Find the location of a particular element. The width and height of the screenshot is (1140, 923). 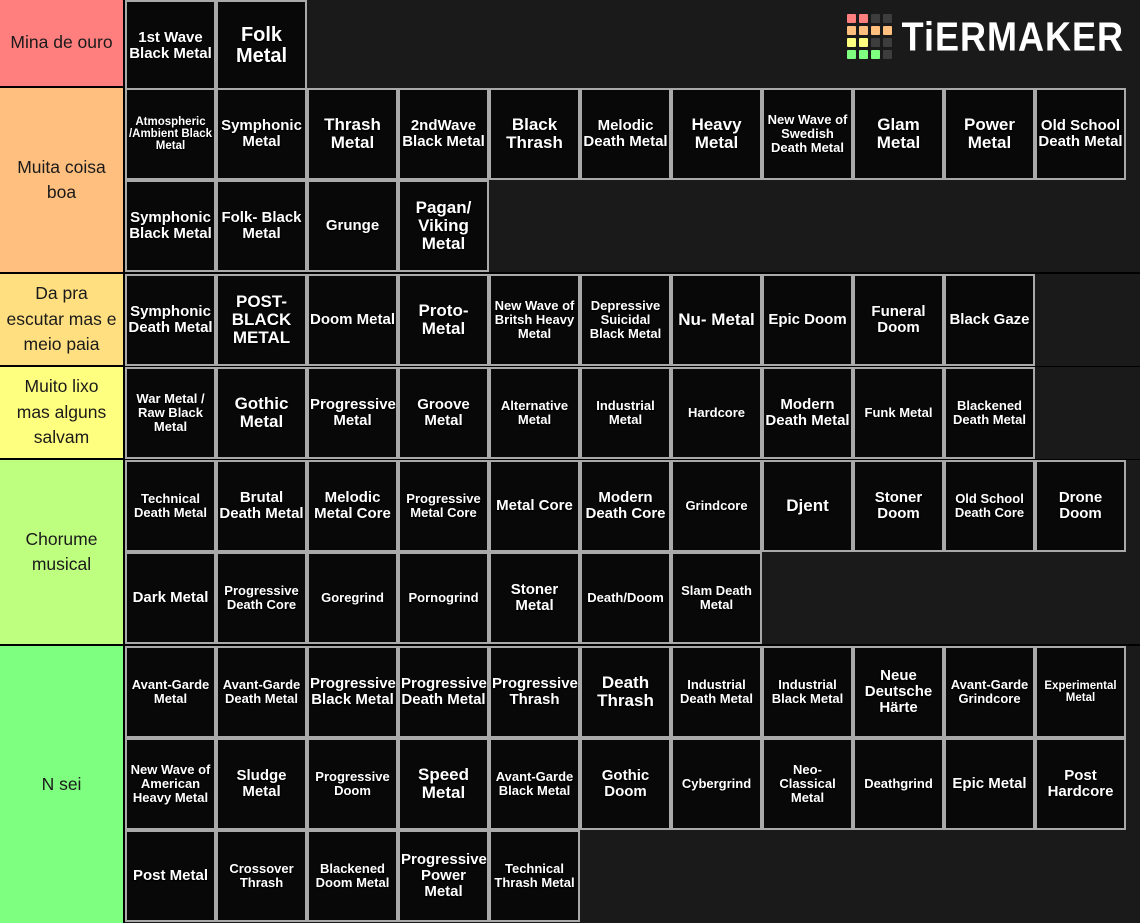

tier-item-tile: Technical Death Metal is located at coordinates (170, 506).